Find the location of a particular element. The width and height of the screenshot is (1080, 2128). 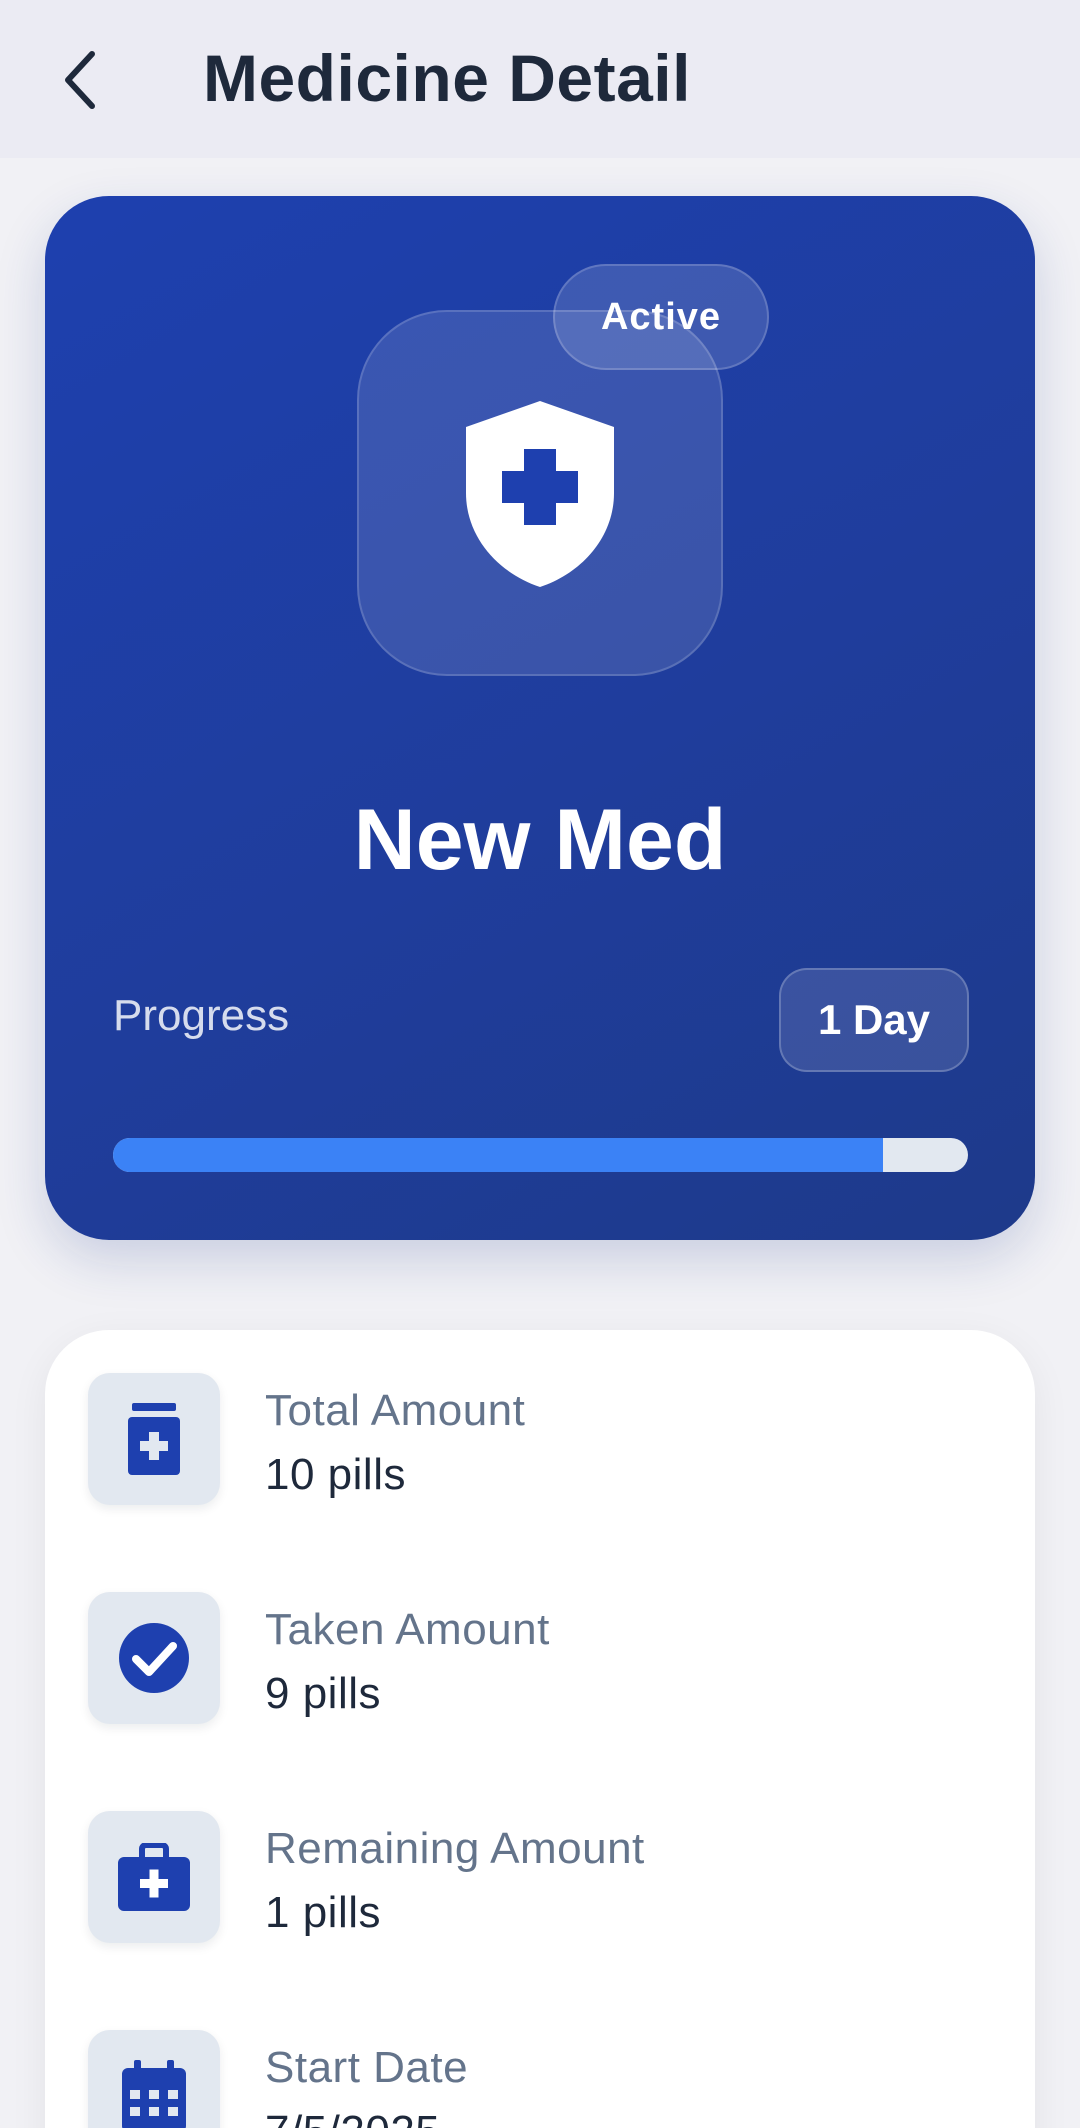

progress-bar-fill is located at coordinates (498, 1155).